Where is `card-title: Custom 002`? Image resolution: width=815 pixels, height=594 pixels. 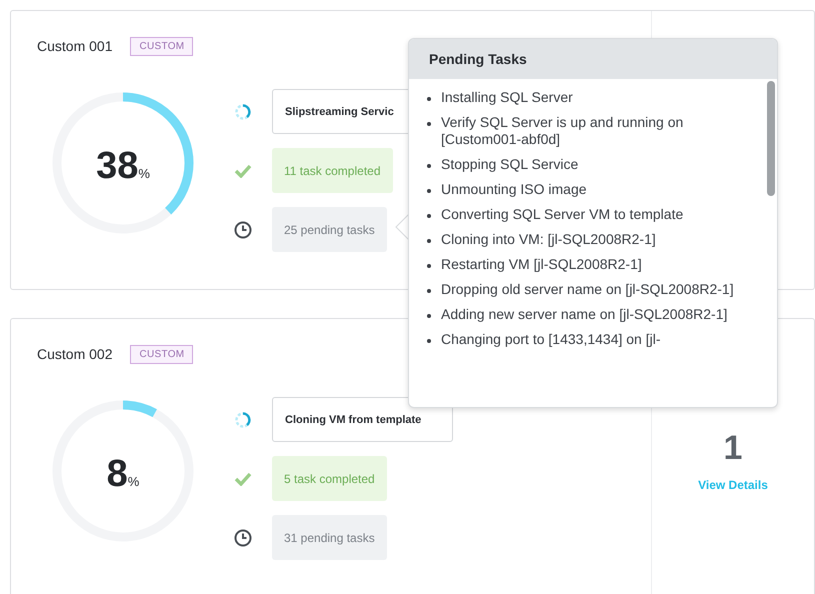 card-title: Custom 002 is located at coordinates (74, 354).